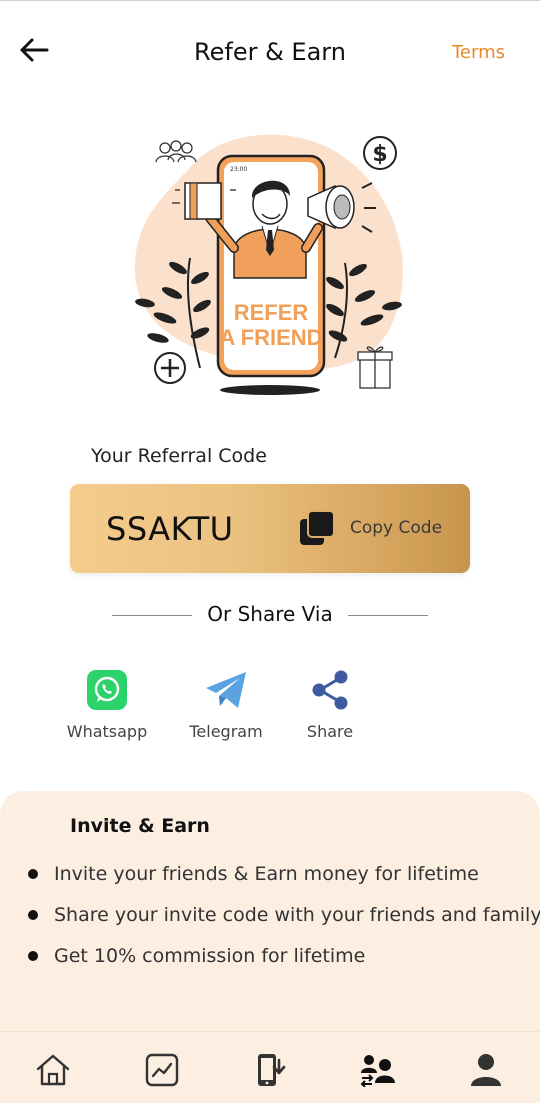 Image resolution: width=540 pixels, height=1103 pixels. Describe the element at coordinates (330, 690) in the screenshot. I see `share-icon` at that location.